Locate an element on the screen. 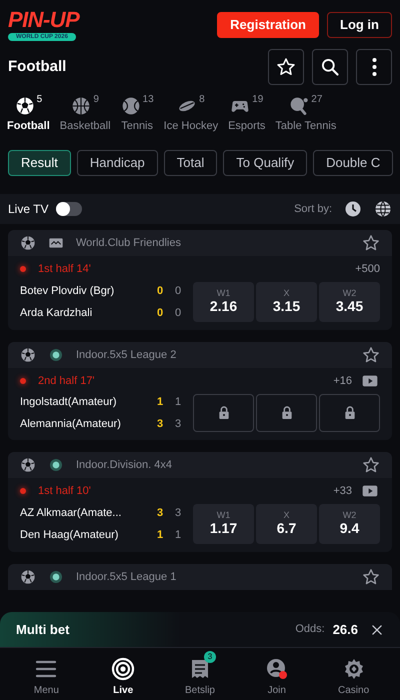 This screenshot has width=400, height=700. more-markets-count: +16 is located at coordinates (342, 381).